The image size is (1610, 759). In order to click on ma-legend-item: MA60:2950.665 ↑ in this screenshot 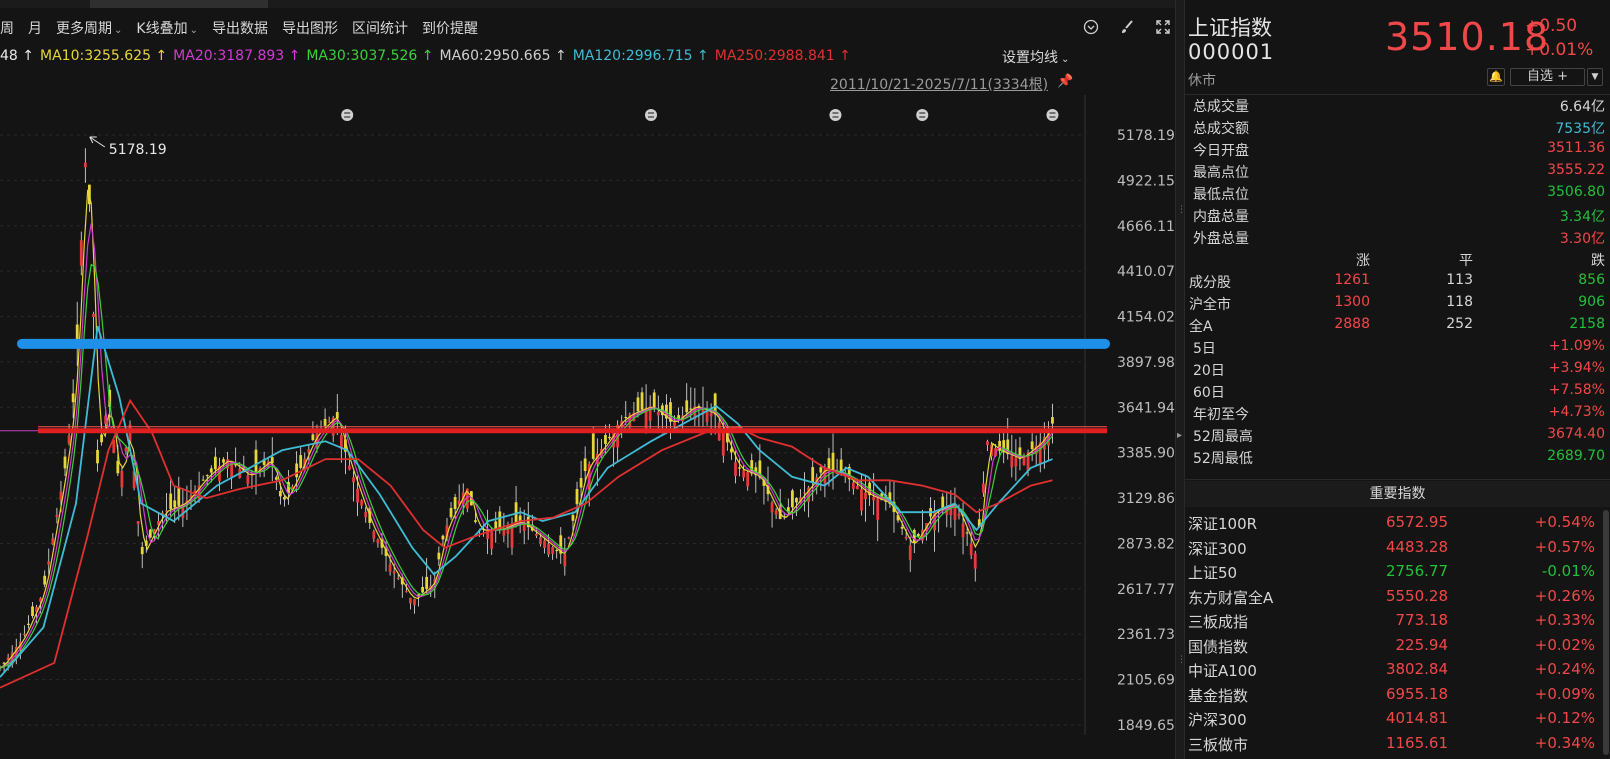, I will do `click(503, 56)`.